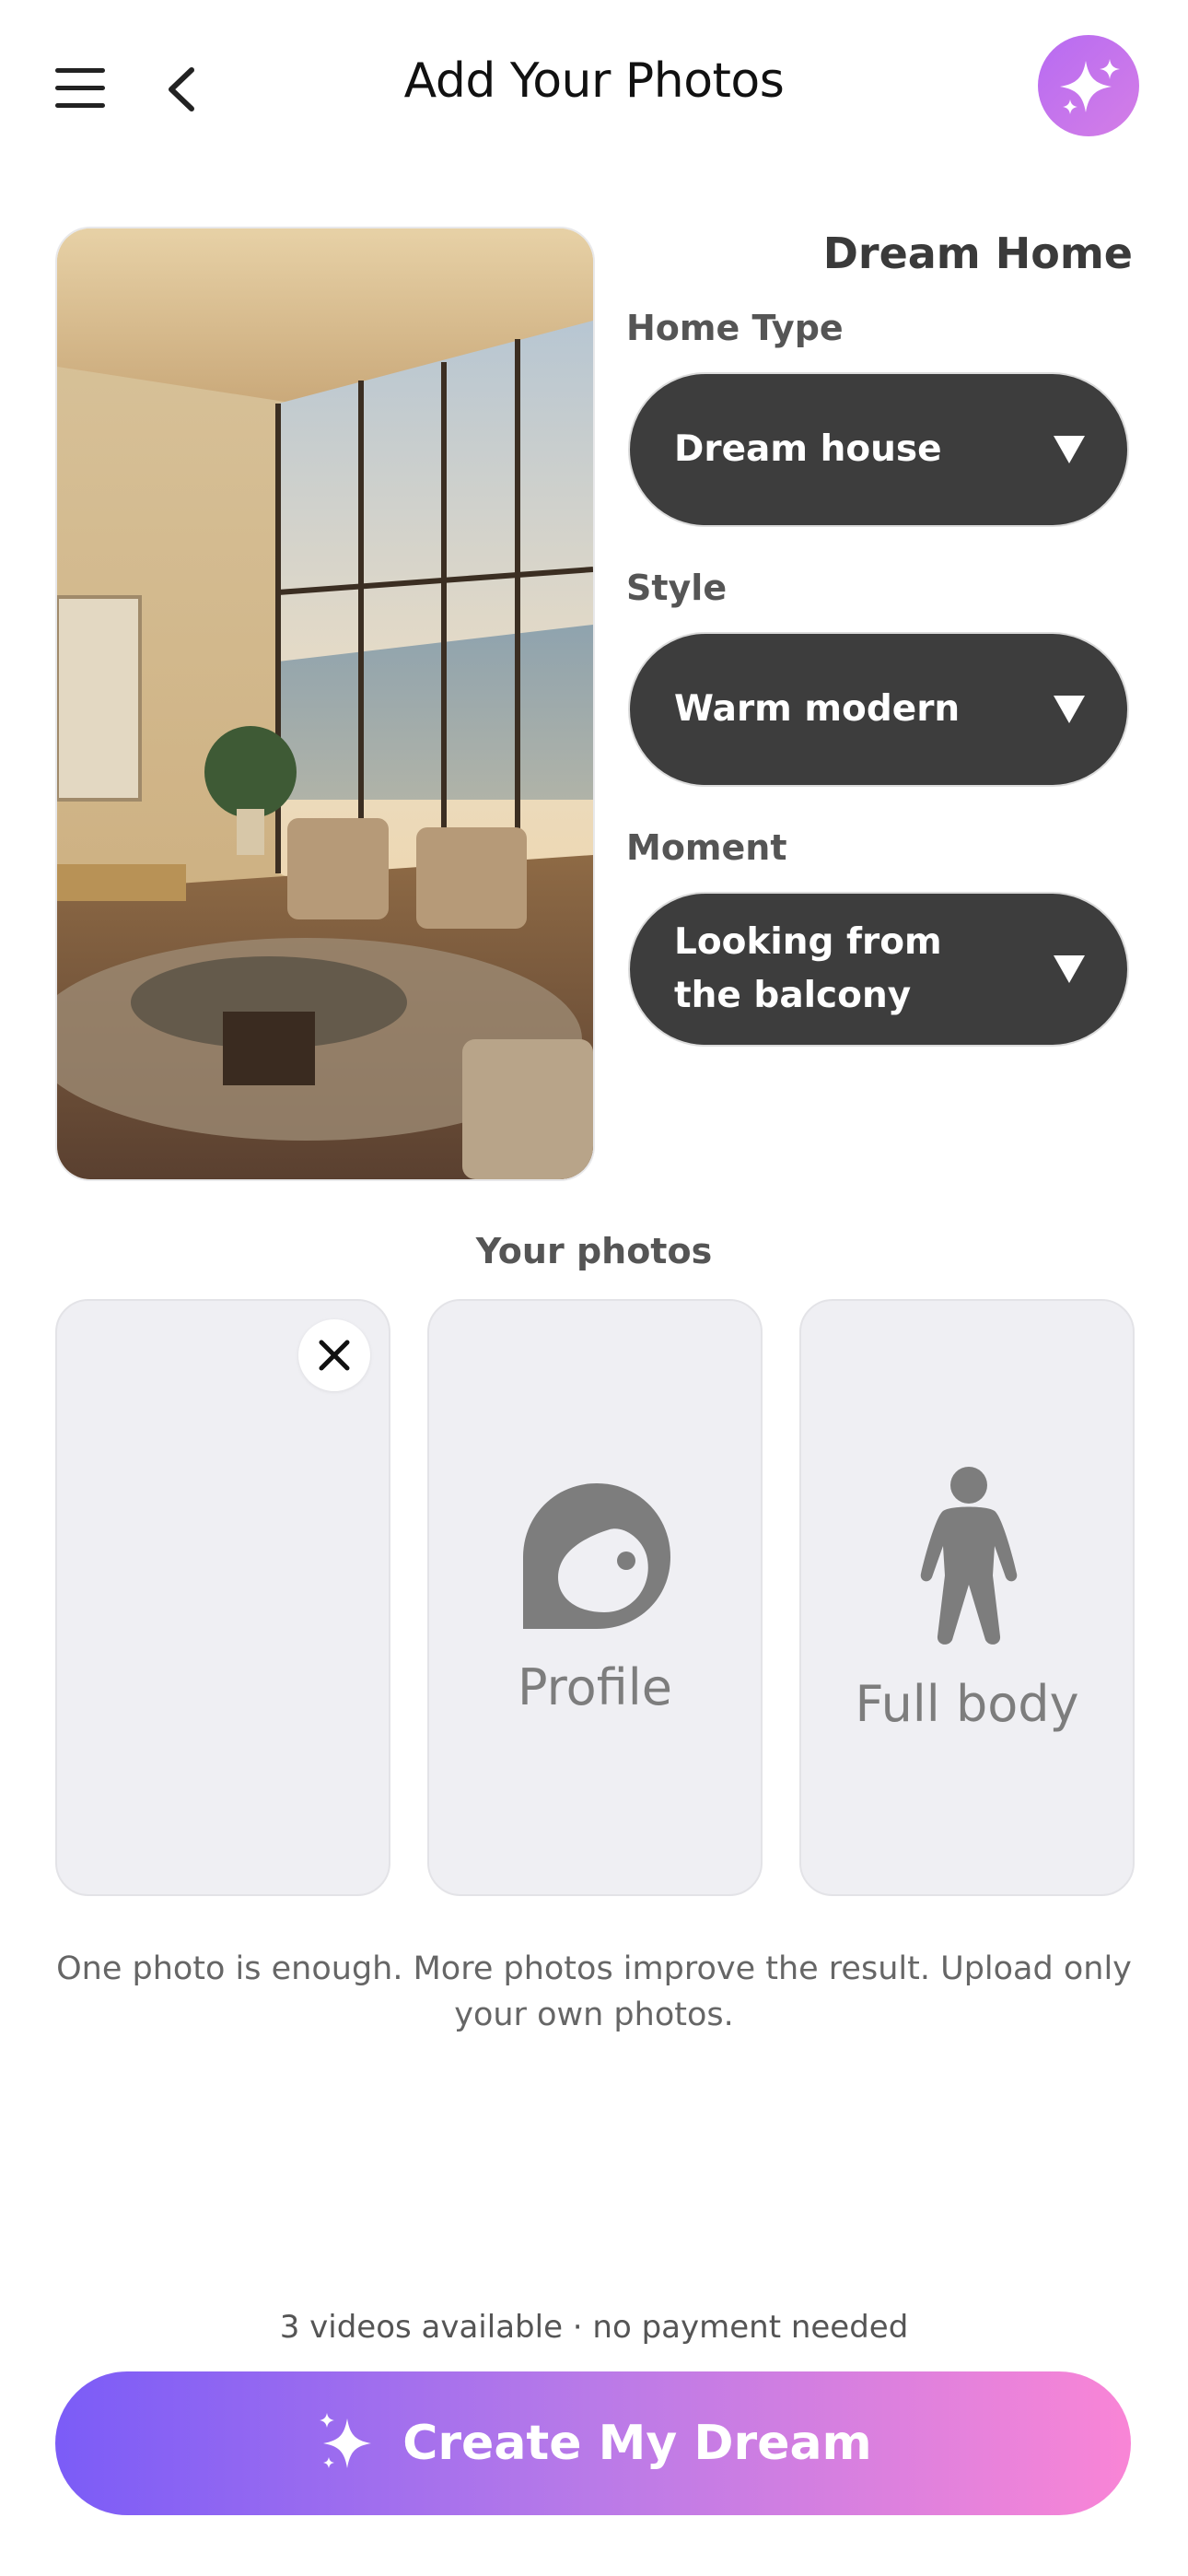 This screenshot has height=2576, width=1188. Describe the element at coordinates (594, 81) in the screenshot. I see `page-title: Add Your Photos` at that location.